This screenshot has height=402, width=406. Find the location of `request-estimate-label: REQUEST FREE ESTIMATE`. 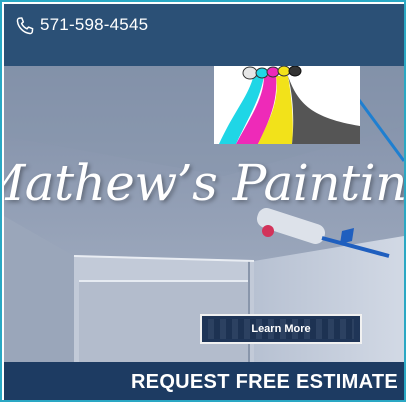

request-estimate-label: REQUEST FREE ESTIMATE is located at coordinates (264, 381).